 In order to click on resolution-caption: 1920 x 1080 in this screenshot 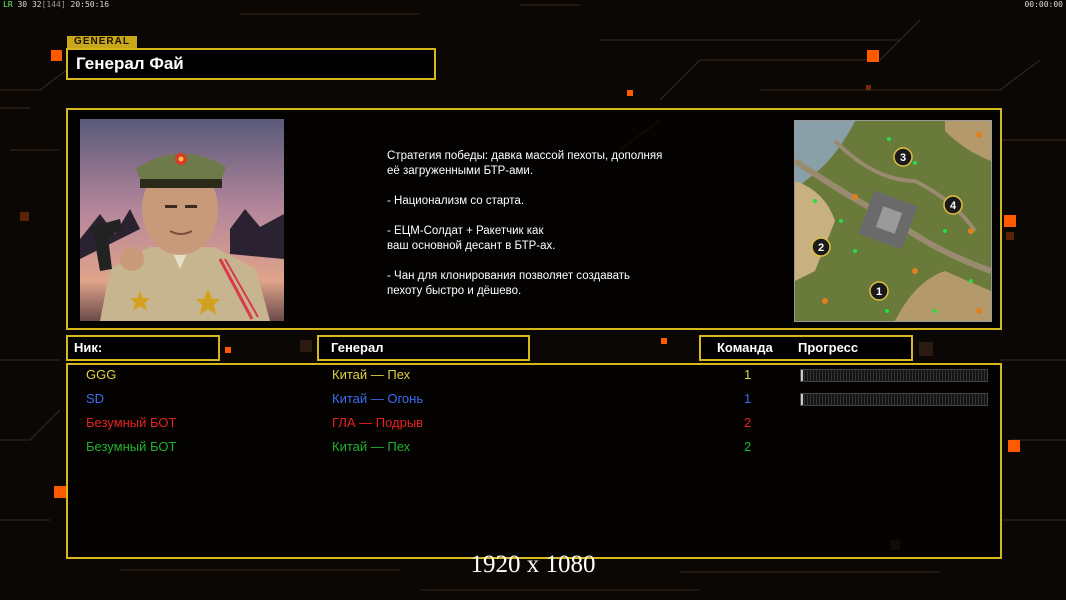, I will do `click(533, 564)`.